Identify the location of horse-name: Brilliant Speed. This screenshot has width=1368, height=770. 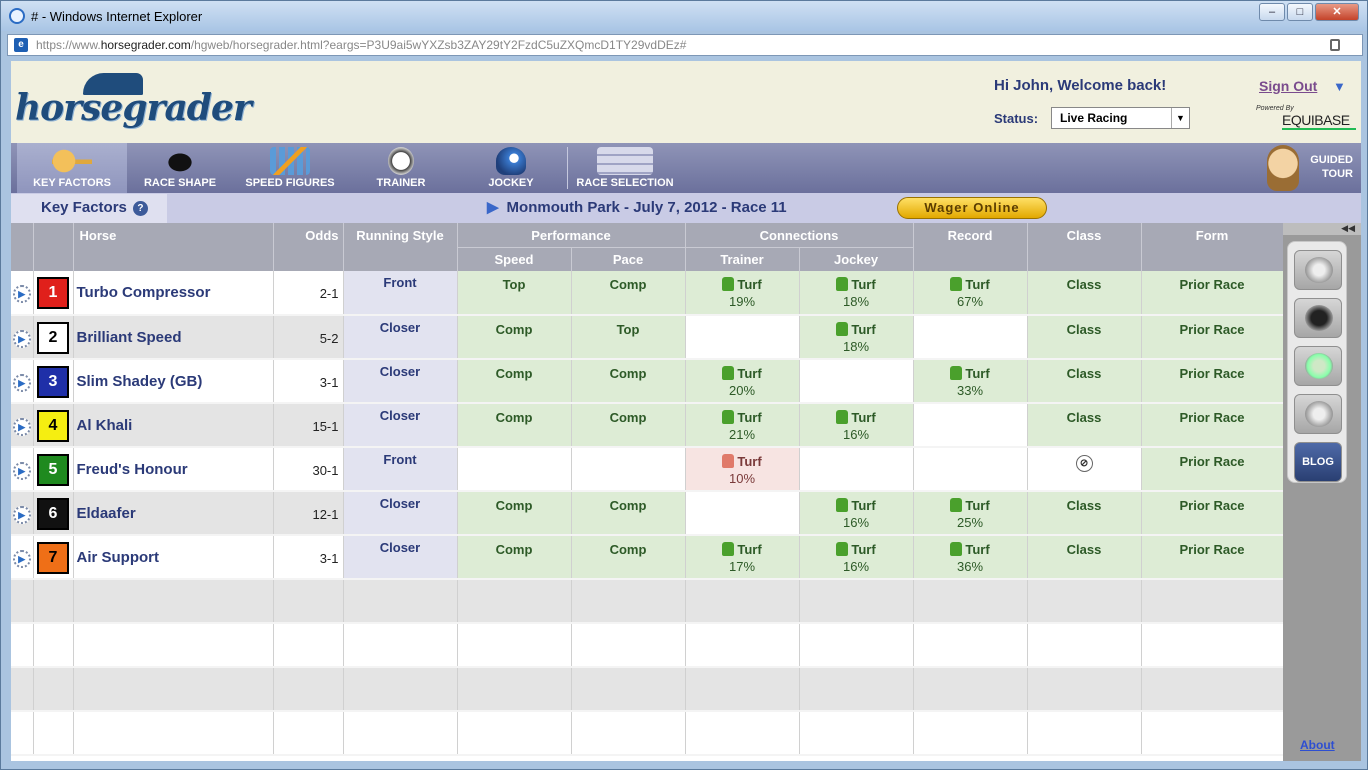
(173, 337).